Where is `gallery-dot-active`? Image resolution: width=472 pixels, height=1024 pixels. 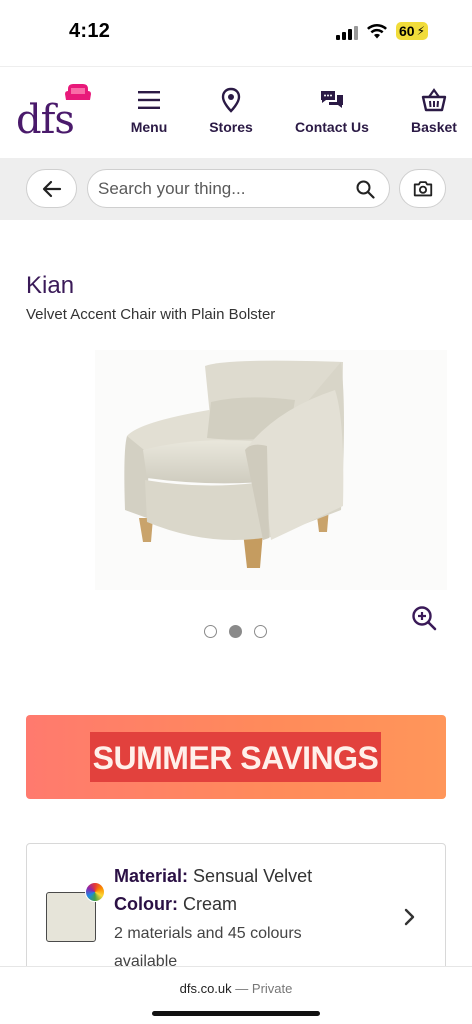
gallery-dot-active is located at coordinates (235, 631).